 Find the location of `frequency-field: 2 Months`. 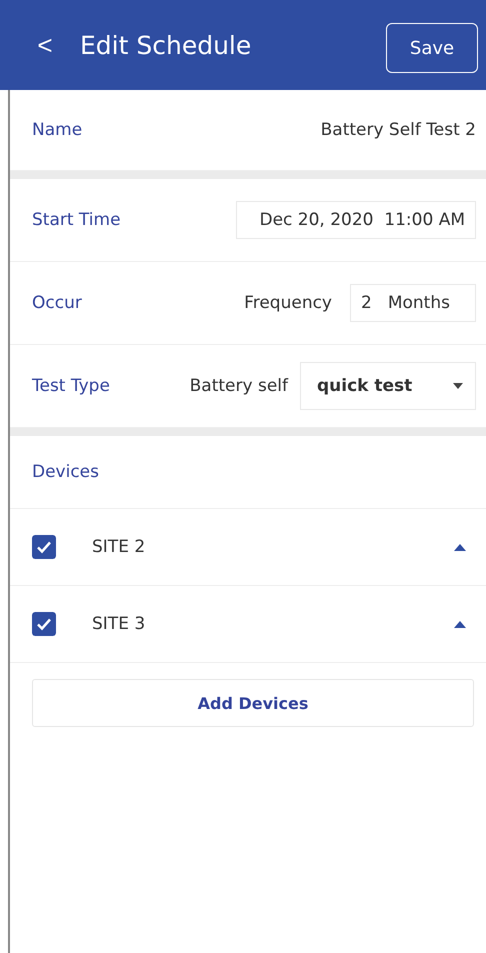

frequency-field: 2 Months is located at coordinates (413, 303).